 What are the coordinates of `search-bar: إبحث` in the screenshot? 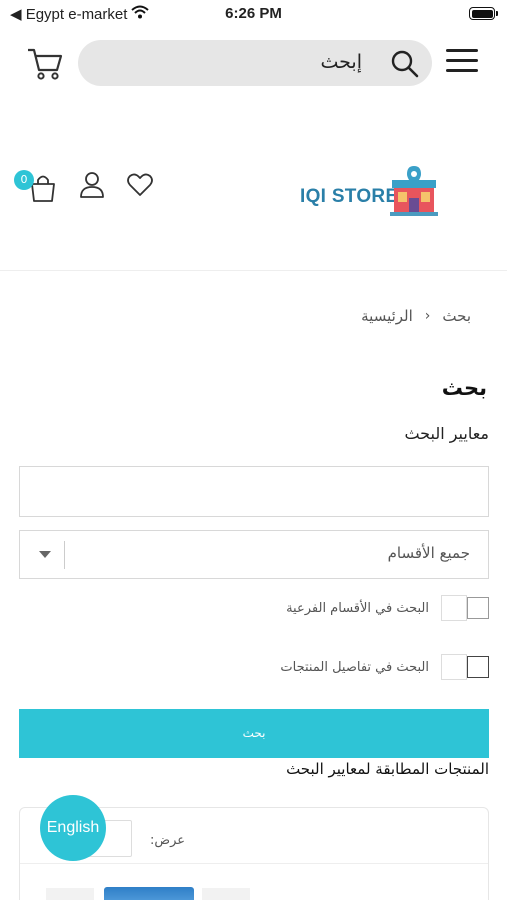 It's located at (255, 63).